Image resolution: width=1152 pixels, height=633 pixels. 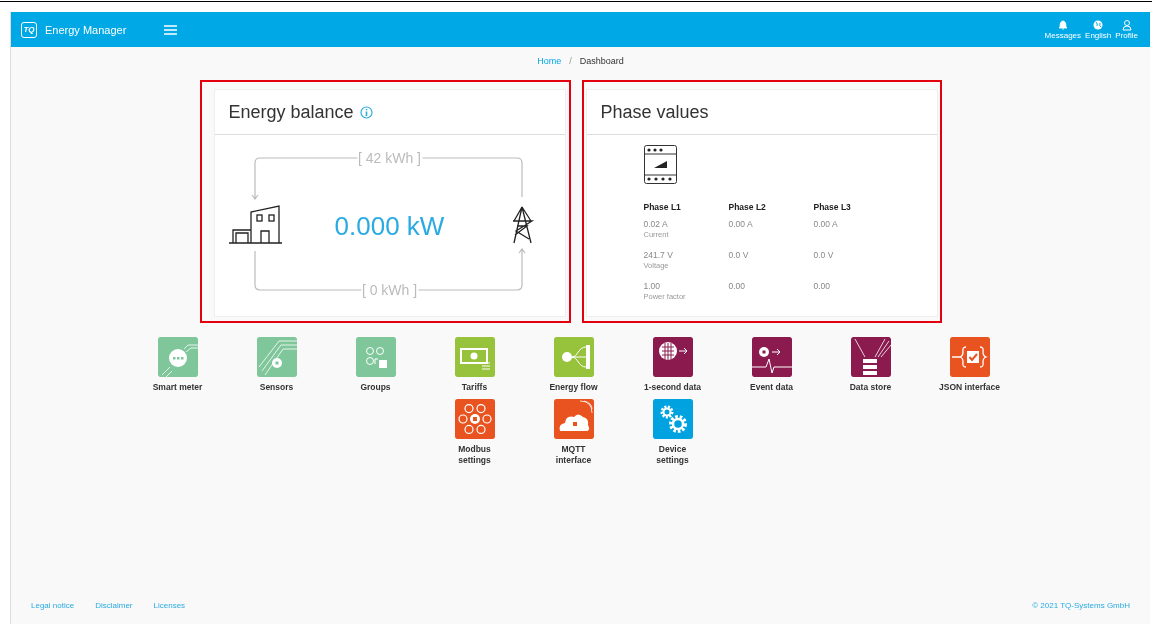 What do you see at coordinates (573, 368) in the screenshot?
I see `dashboard-tile: Energy flow` at bounding box center [573, 368].